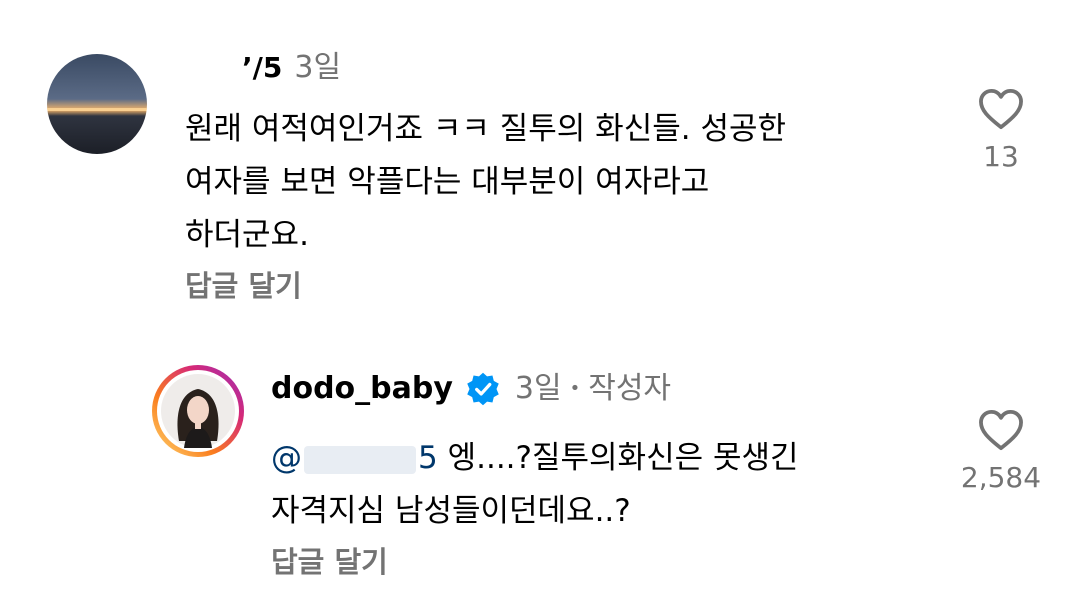  I want to click on like-control: 13, so click(1001, 130).